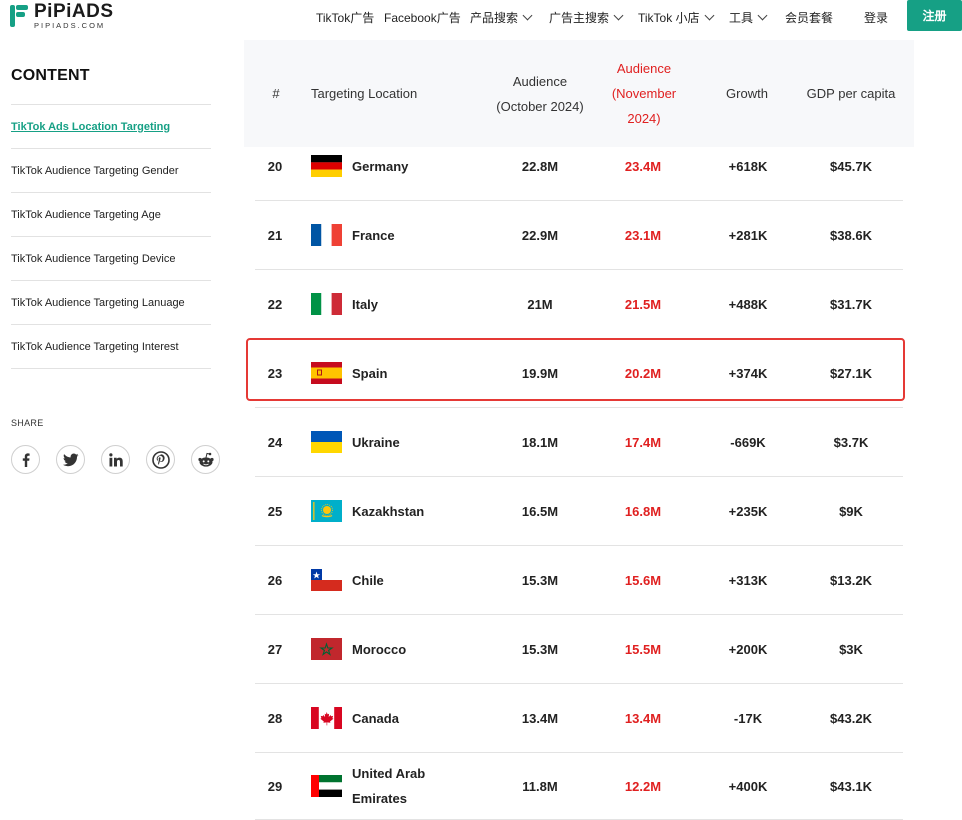 This screenshot has width=962, height=820. I want to click on nav-item: Facebook广告, so click(422, 17).